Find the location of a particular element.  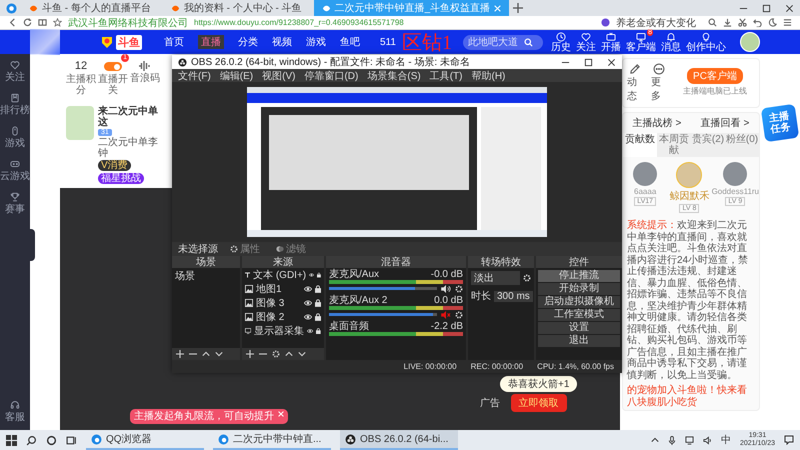

source-item: 文本 (GDI+) is located at coordinates (283, 275).